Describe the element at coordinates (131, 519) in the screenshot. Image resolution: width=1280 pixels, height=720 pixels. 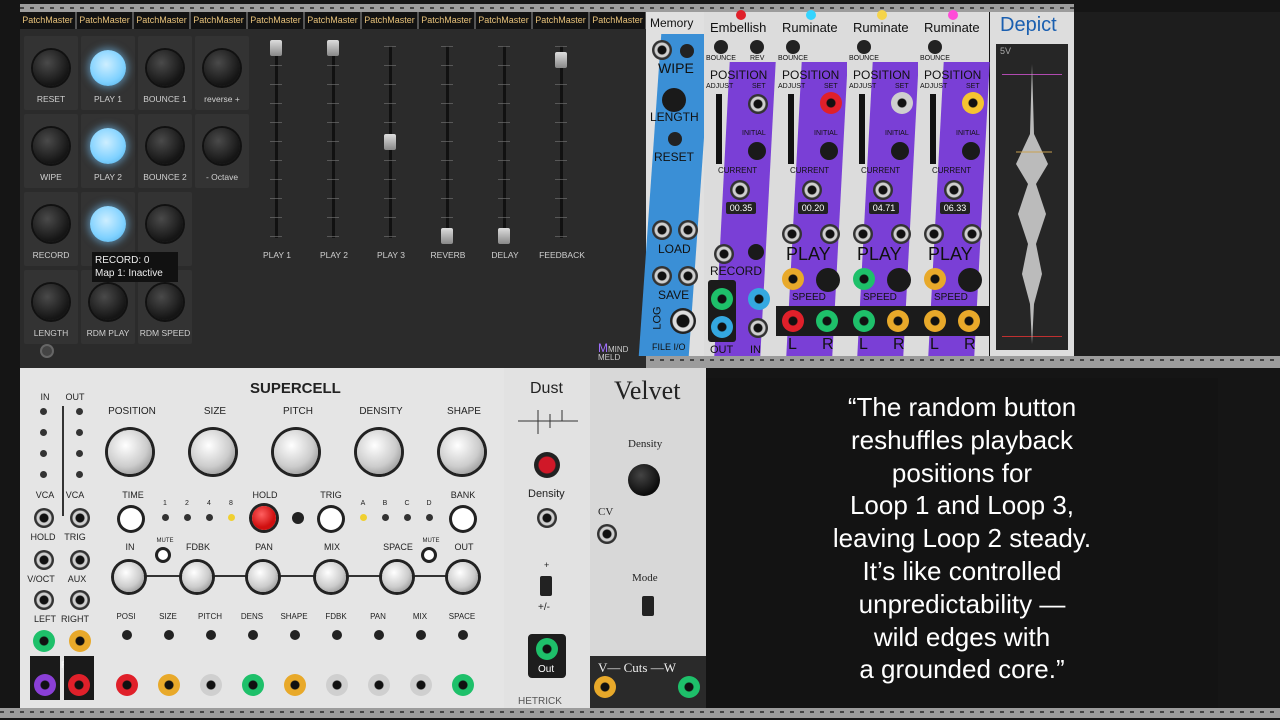
I see `time-button` at that location.